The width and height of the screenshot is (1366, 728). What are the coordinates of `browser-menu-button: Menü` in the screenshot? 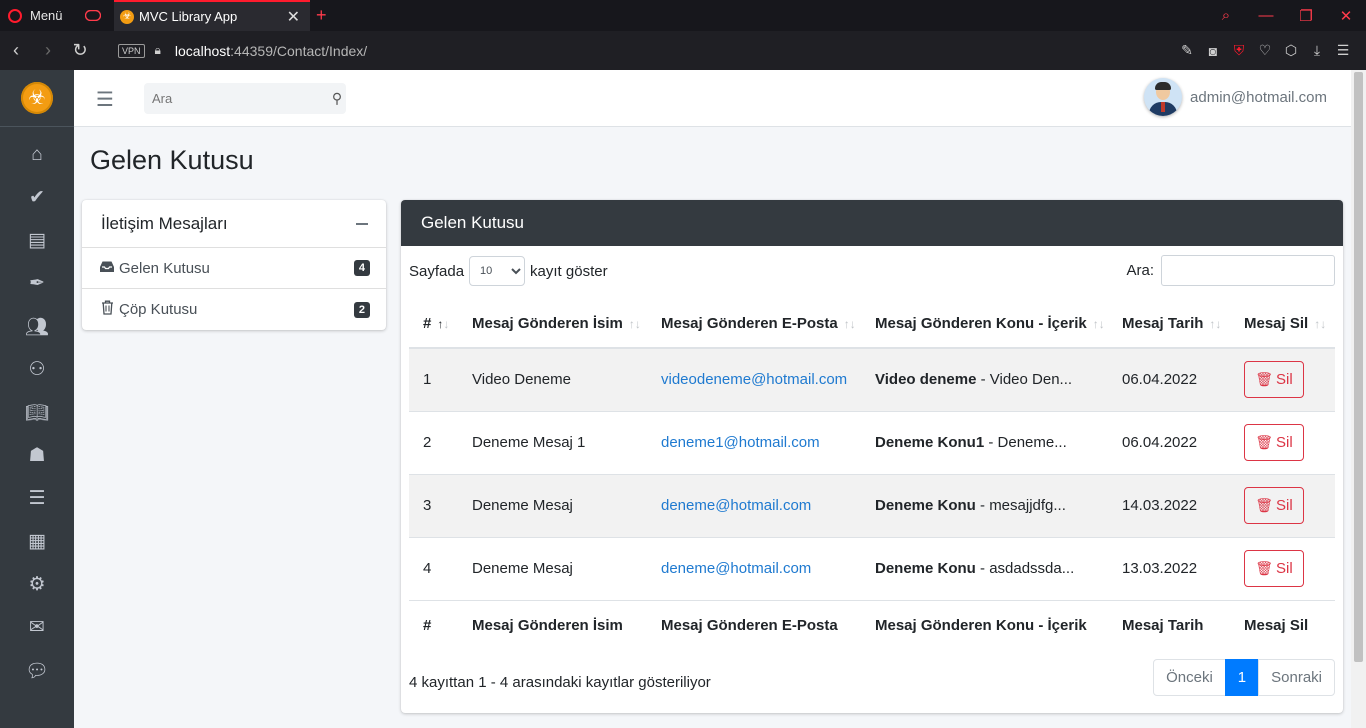 It's located at (35, 15).